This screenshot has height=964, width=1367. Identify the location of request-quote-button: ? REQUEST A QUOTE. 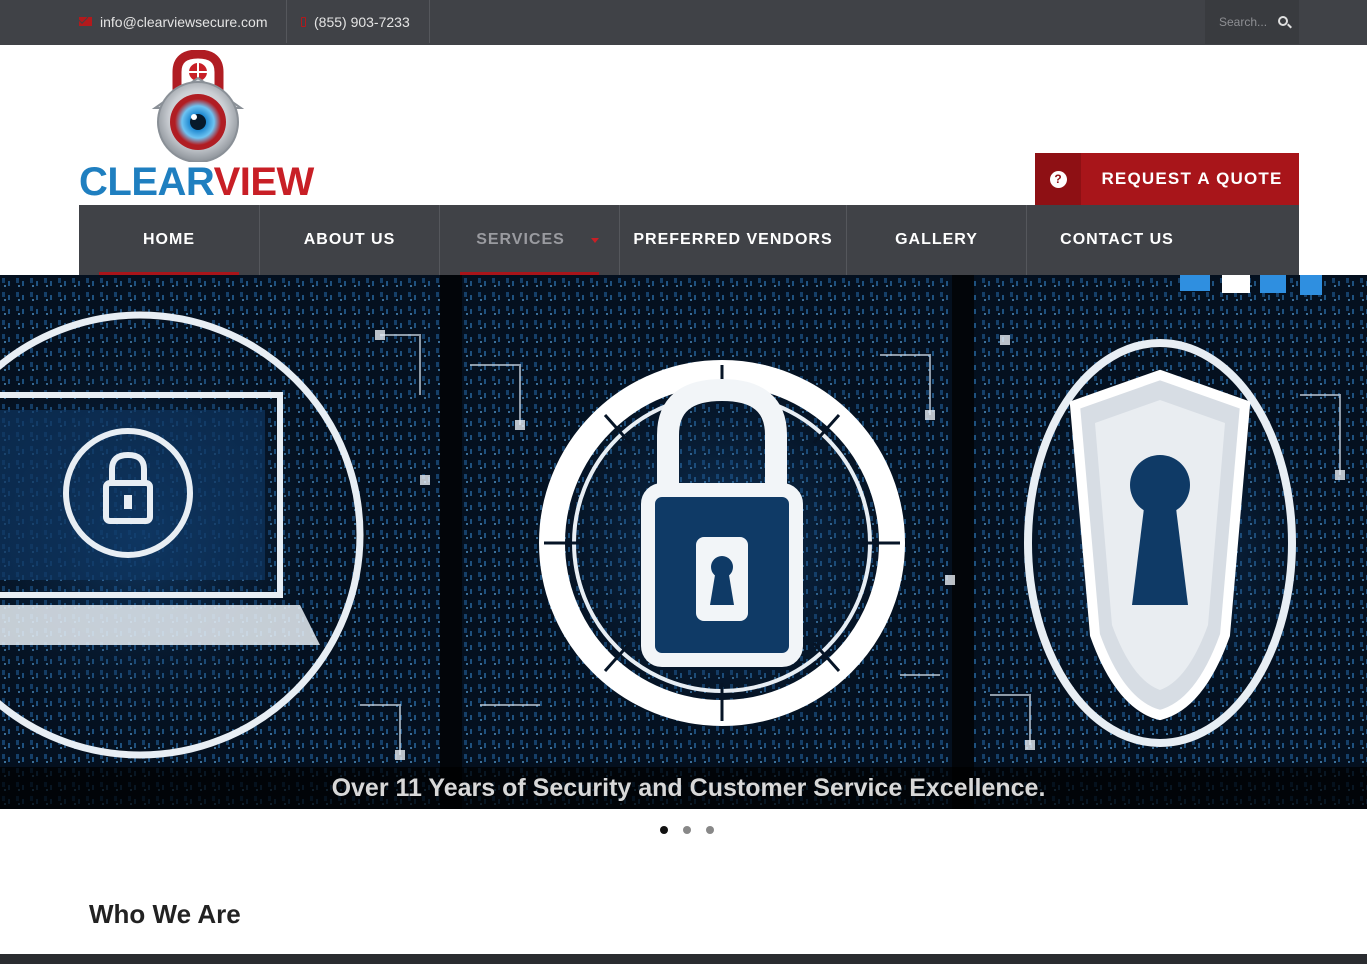
(1167, 179).